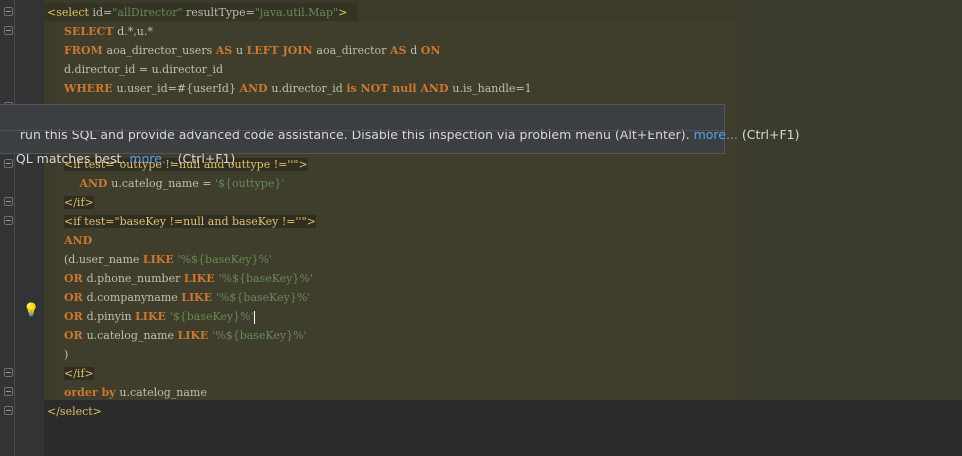 The width and height of the screenshot is (962, 456). Describe the element at coordinates (161, 50) in the screenshot. I see `code-token: aoa_director_users` at that location.